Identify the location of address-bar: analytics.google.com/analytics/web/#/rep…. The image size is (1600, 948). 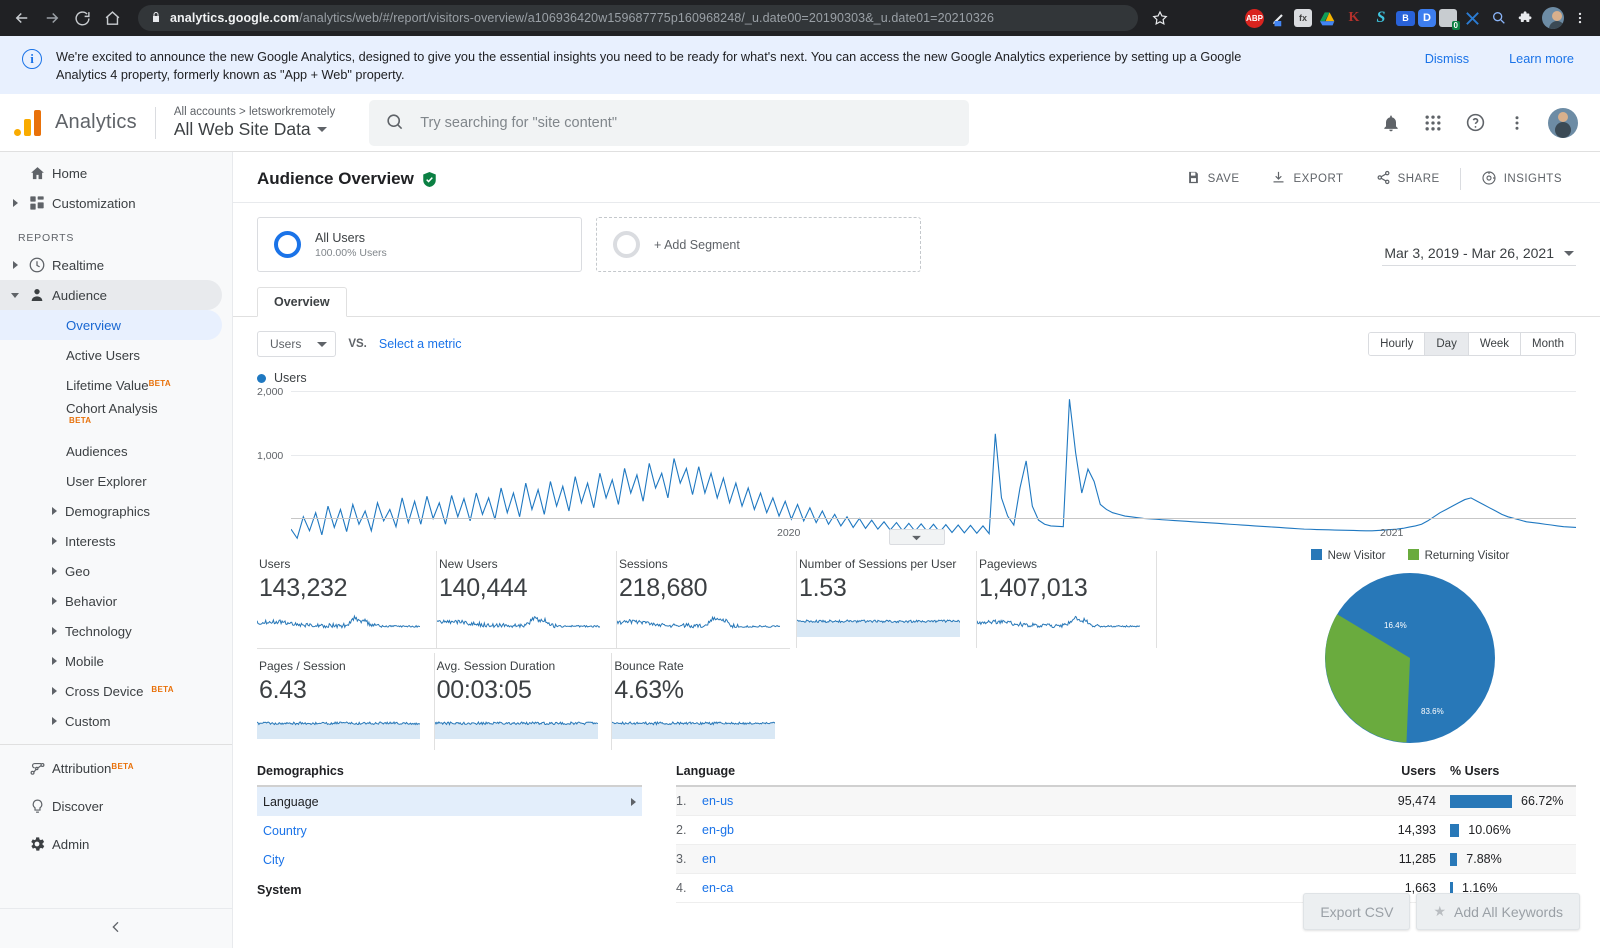
(638, 18).